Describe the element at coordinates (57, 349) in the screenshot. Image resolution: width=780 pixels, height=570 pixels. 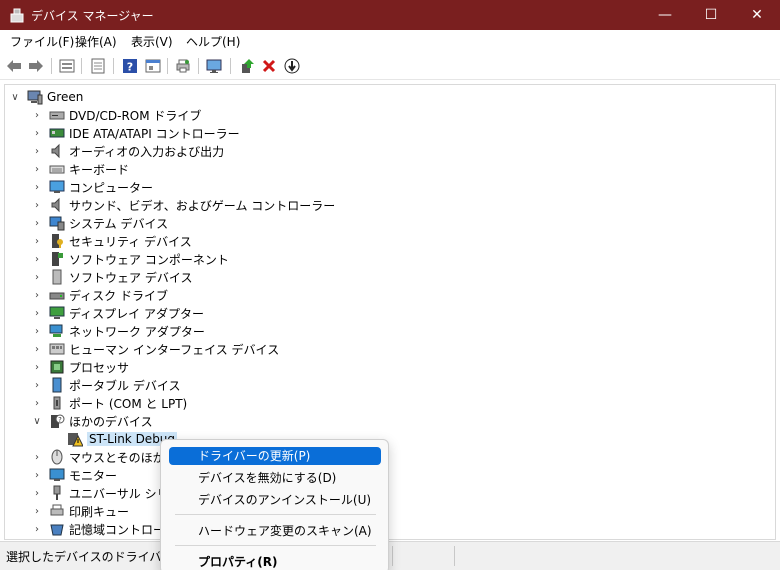
I see `hid-icon` at that location.